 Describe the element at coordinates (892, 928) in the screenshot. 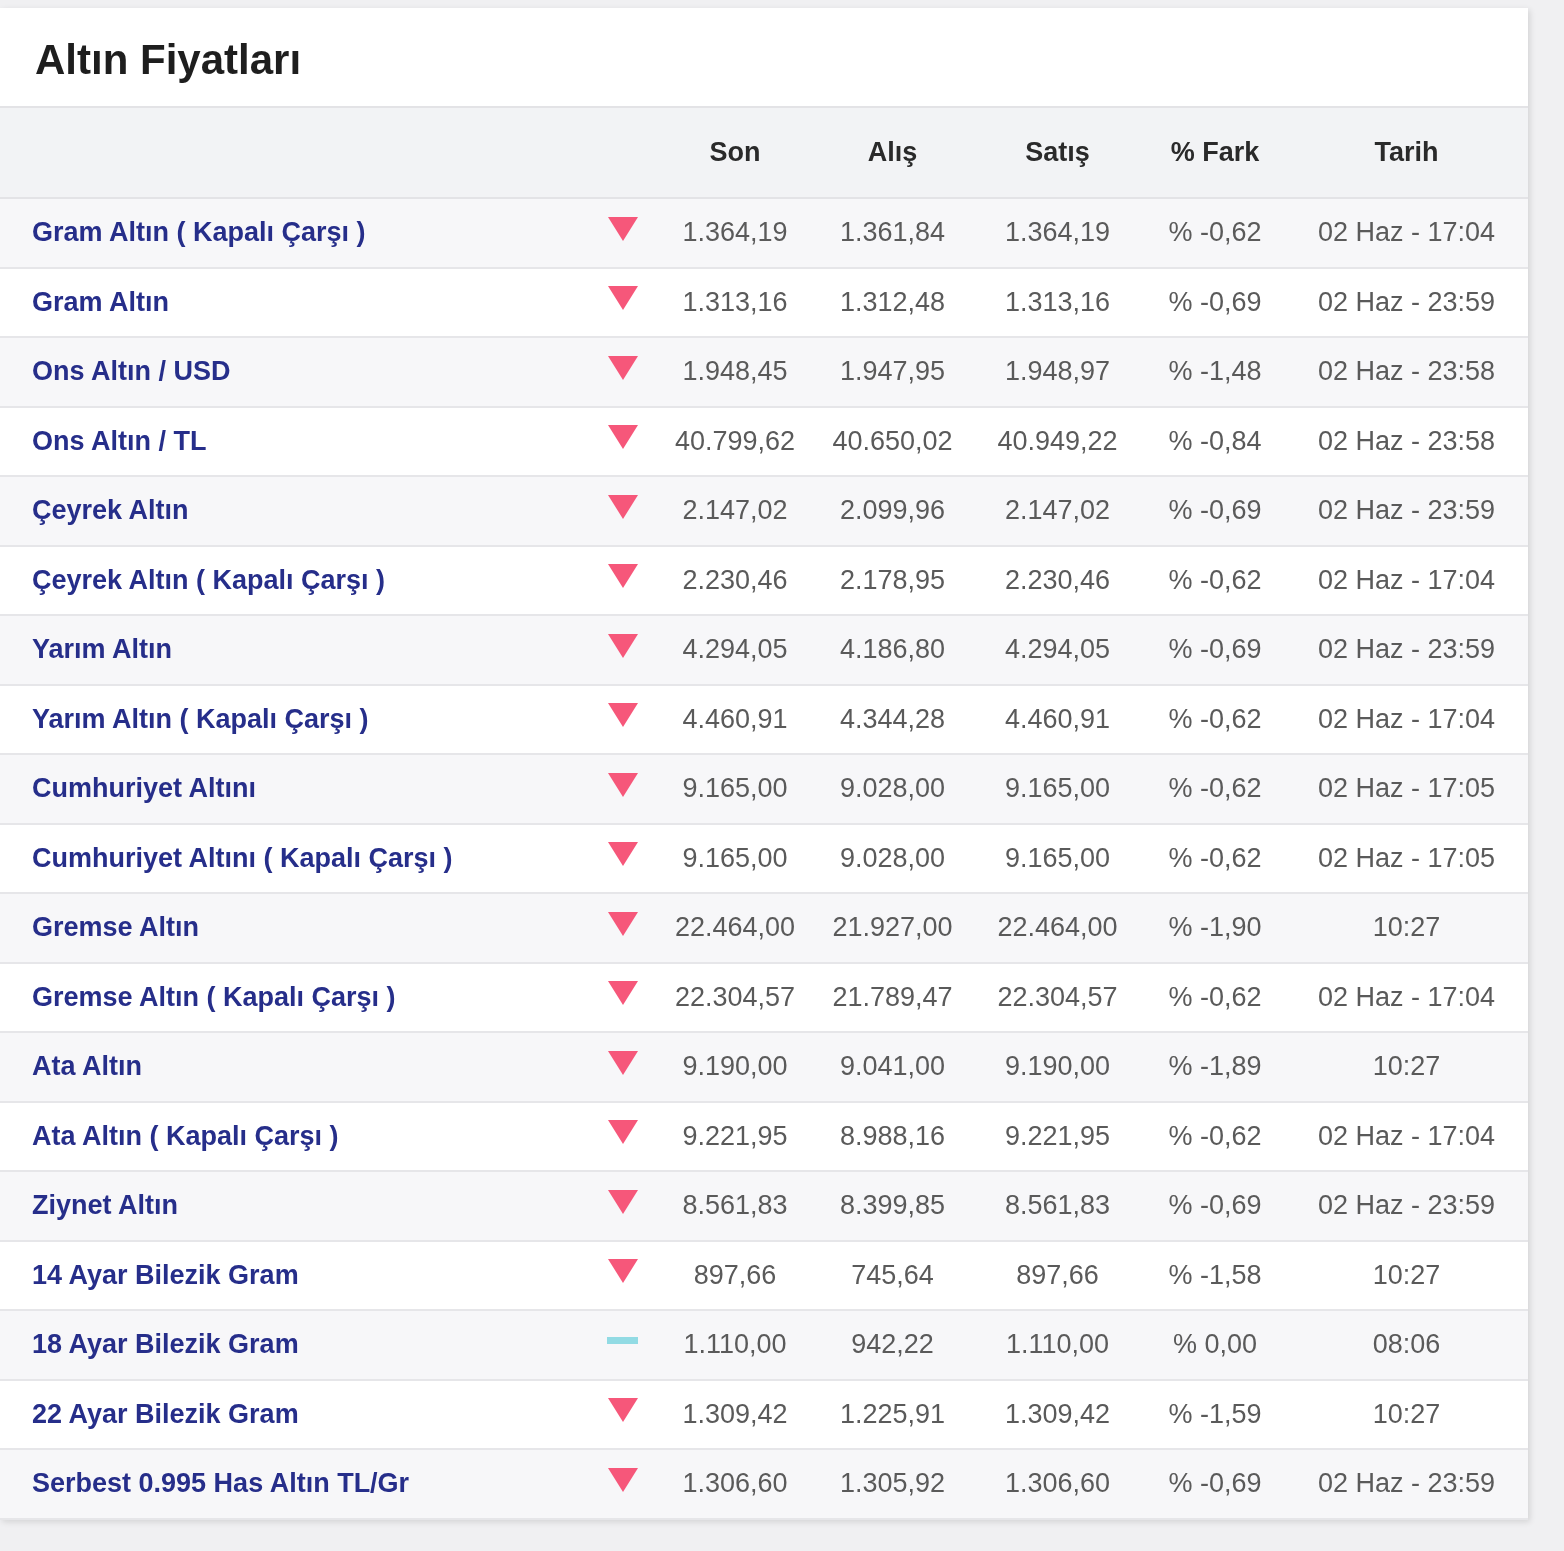

I see `table-cell-text: 21.927,00` at that location.